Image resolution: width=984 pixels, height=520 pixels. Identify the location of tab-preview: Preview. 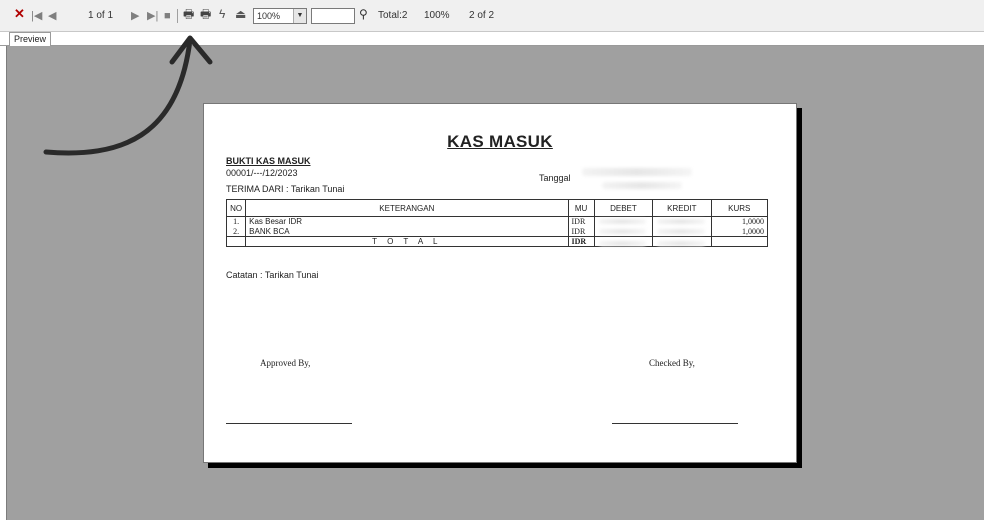
(30, 39).